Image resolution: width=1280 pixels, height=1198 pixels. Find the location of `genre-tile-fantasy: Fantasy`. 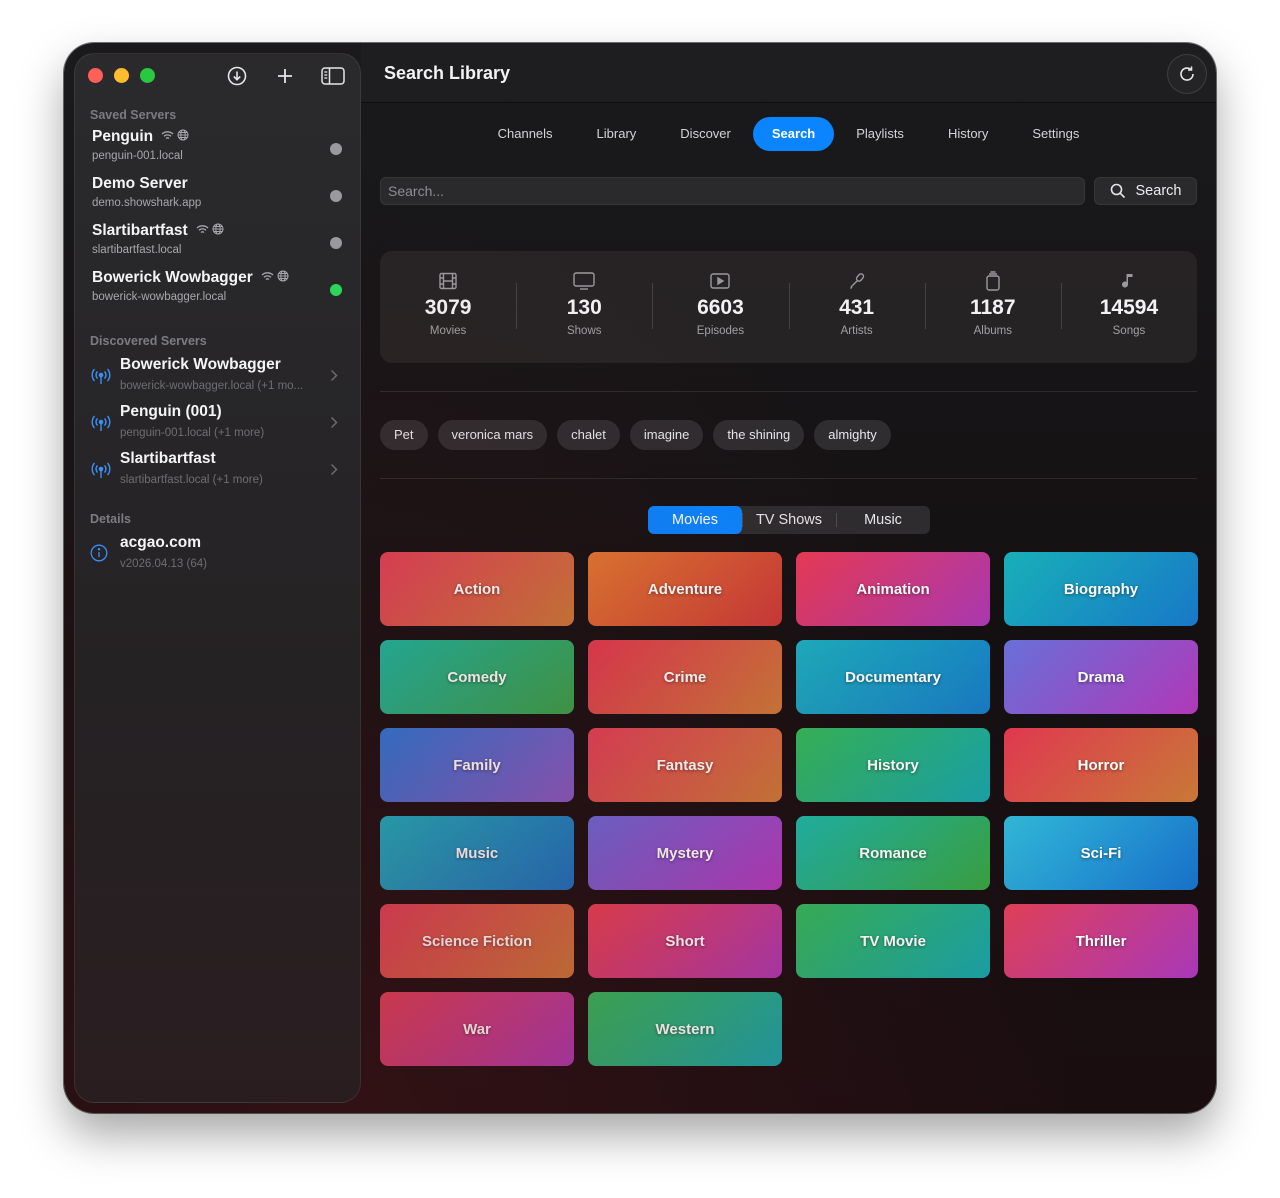

genre-tile-fantasy: Fantasy is located at coordinates (685, 765).